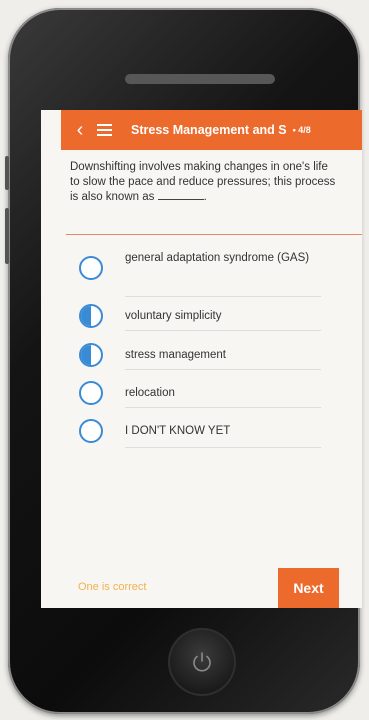 This screenshot has height=720, width=369. What do you see at coordinates (308, 588) in the screenshot?
I see `next-button: Next` at bounding box center [308, 588].